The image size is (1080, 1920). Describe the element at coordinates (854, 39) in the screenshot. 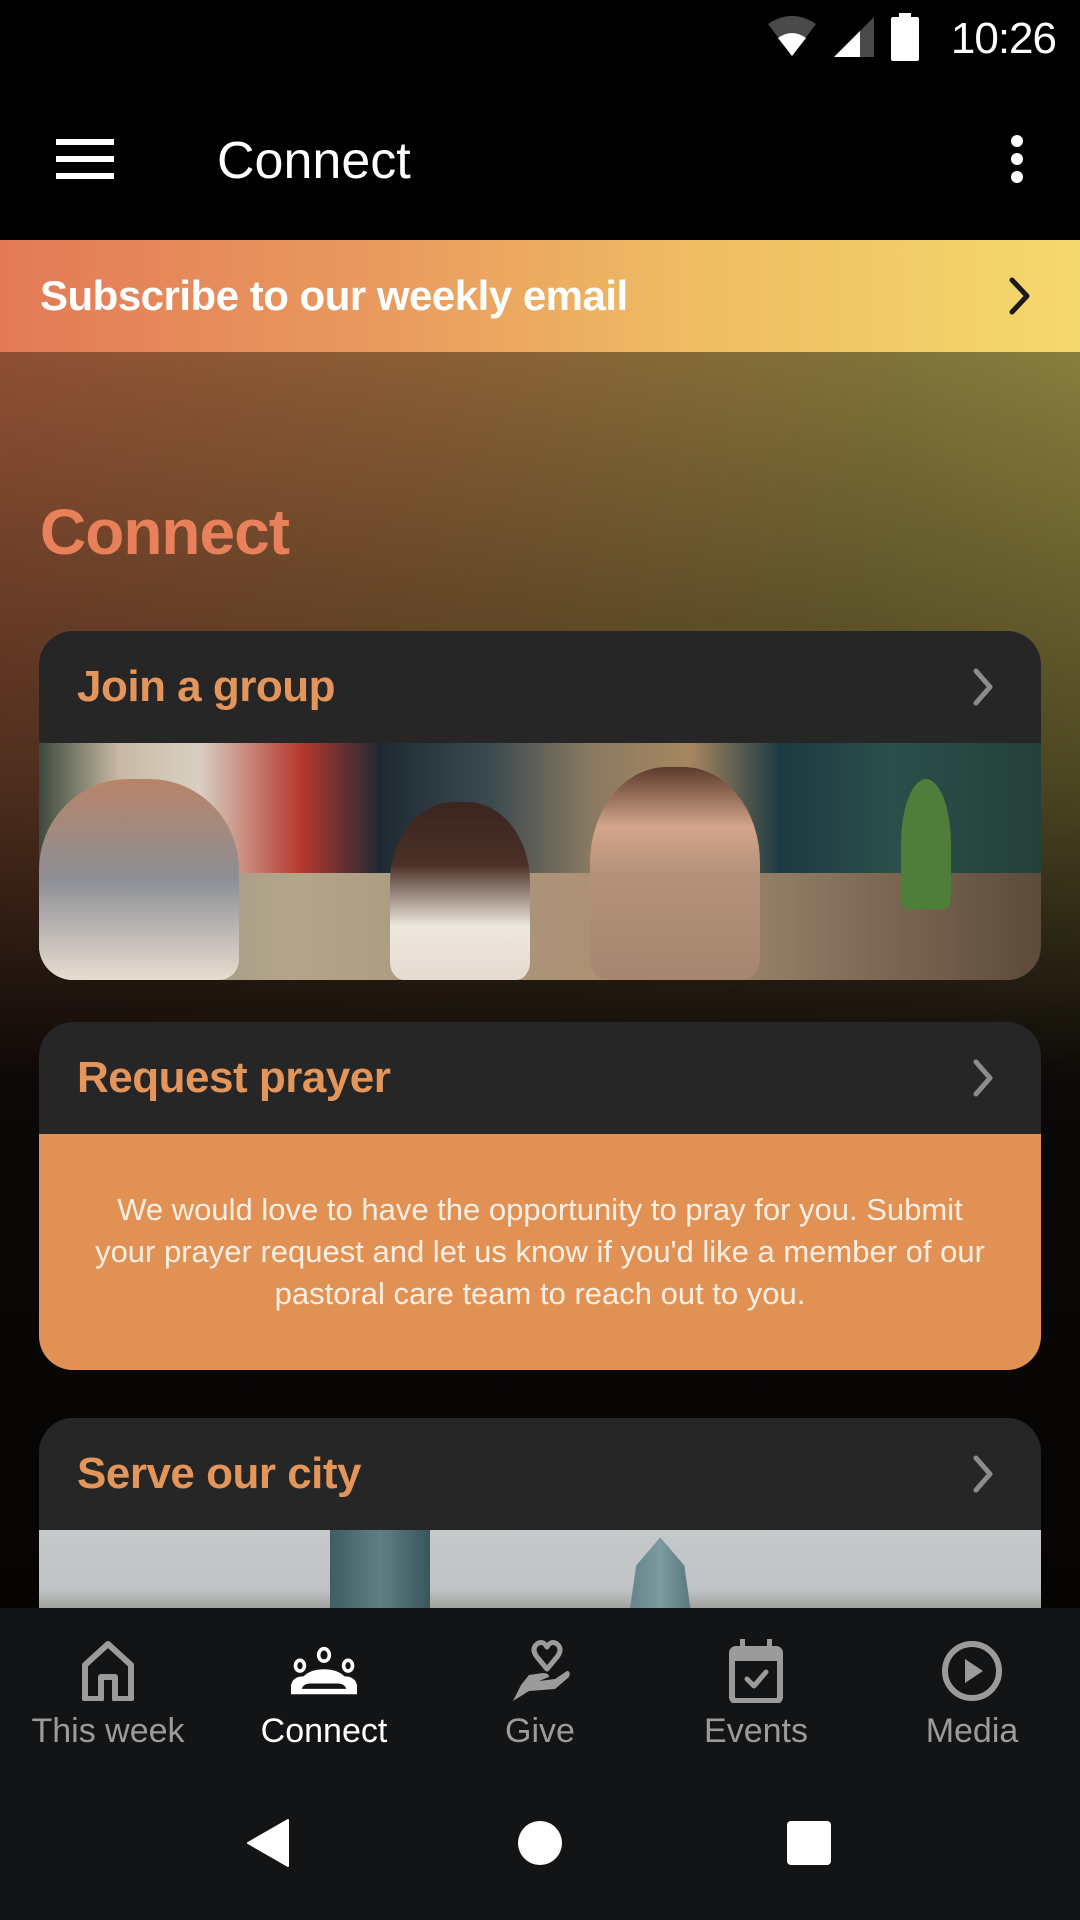

I see `cell-signal-icon` at that location.